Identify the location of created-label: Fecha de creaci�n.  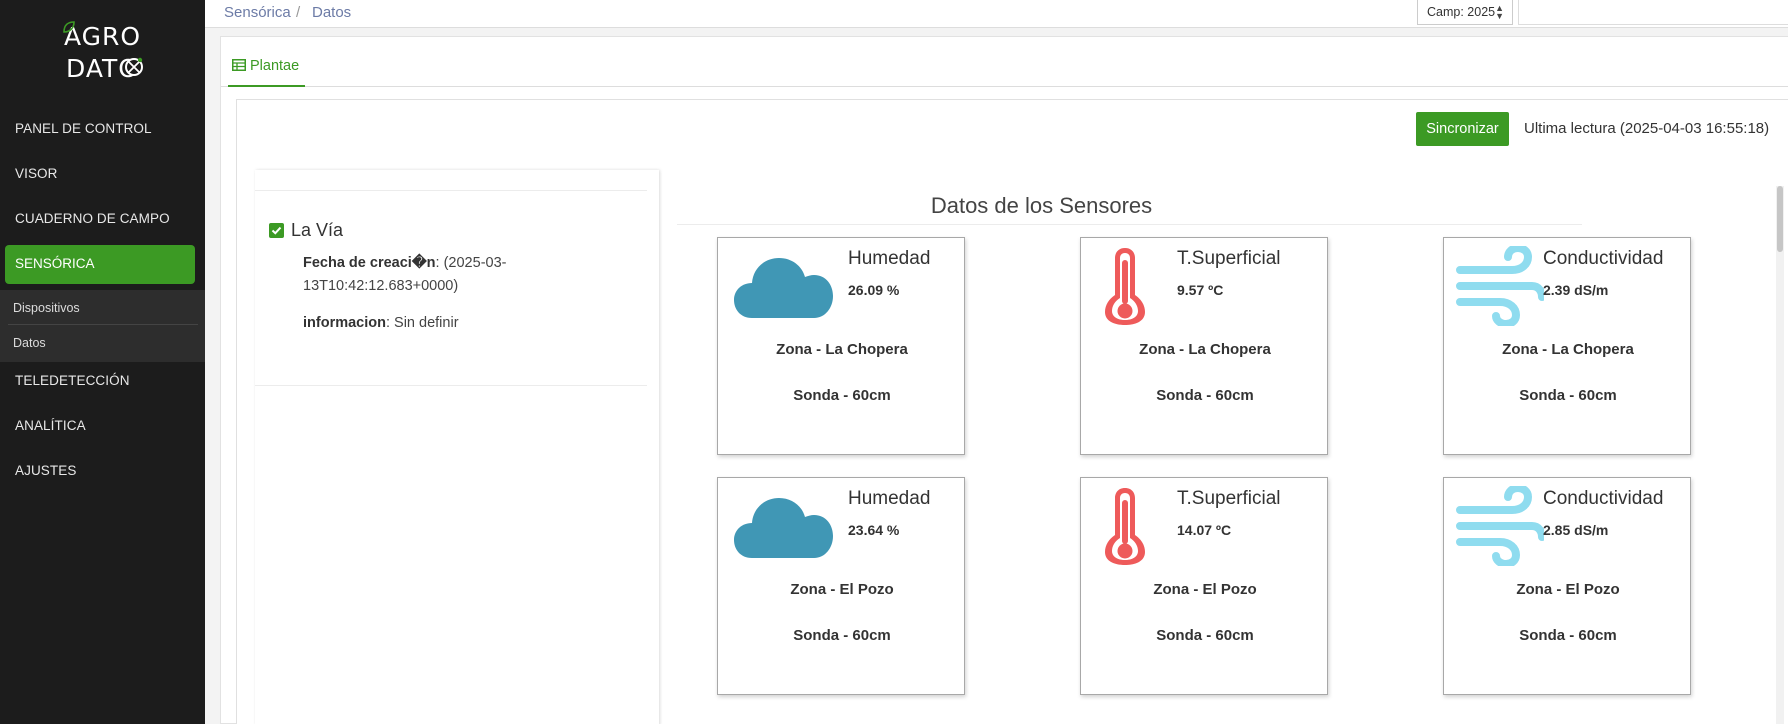
(369, 263).